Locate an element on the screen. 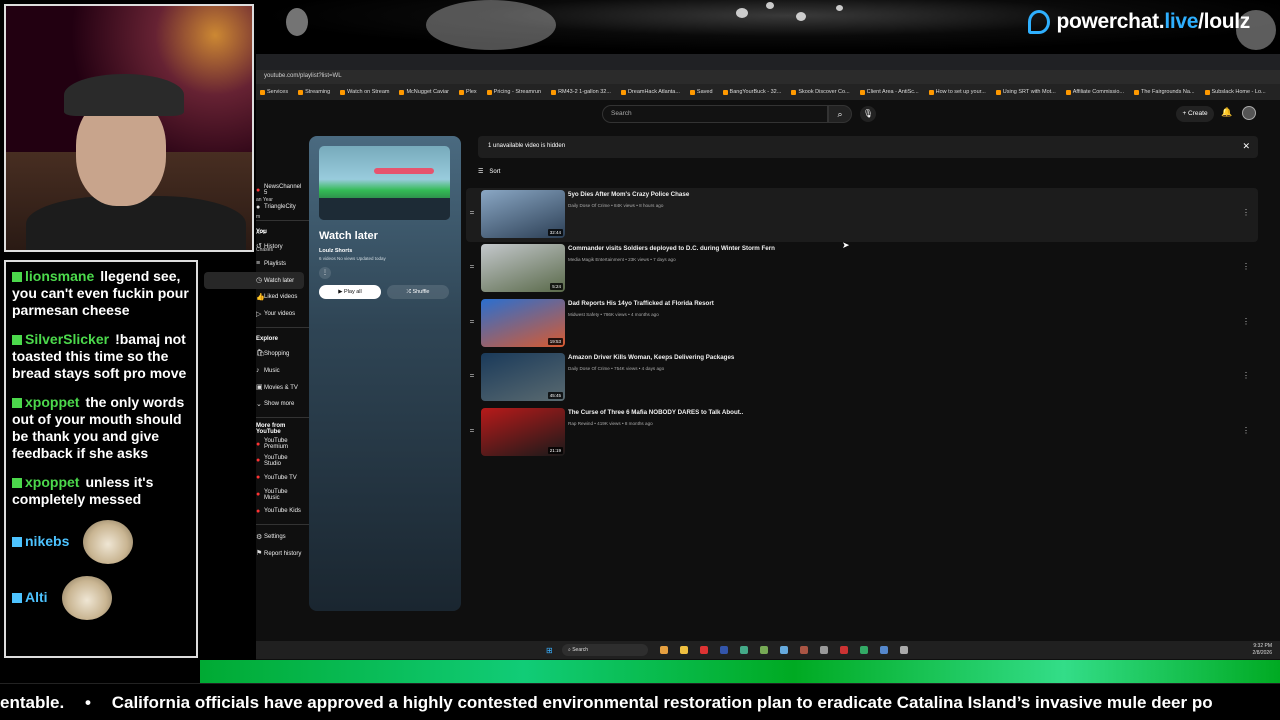  create-button: + Create is located at coordinates (1195, 114).